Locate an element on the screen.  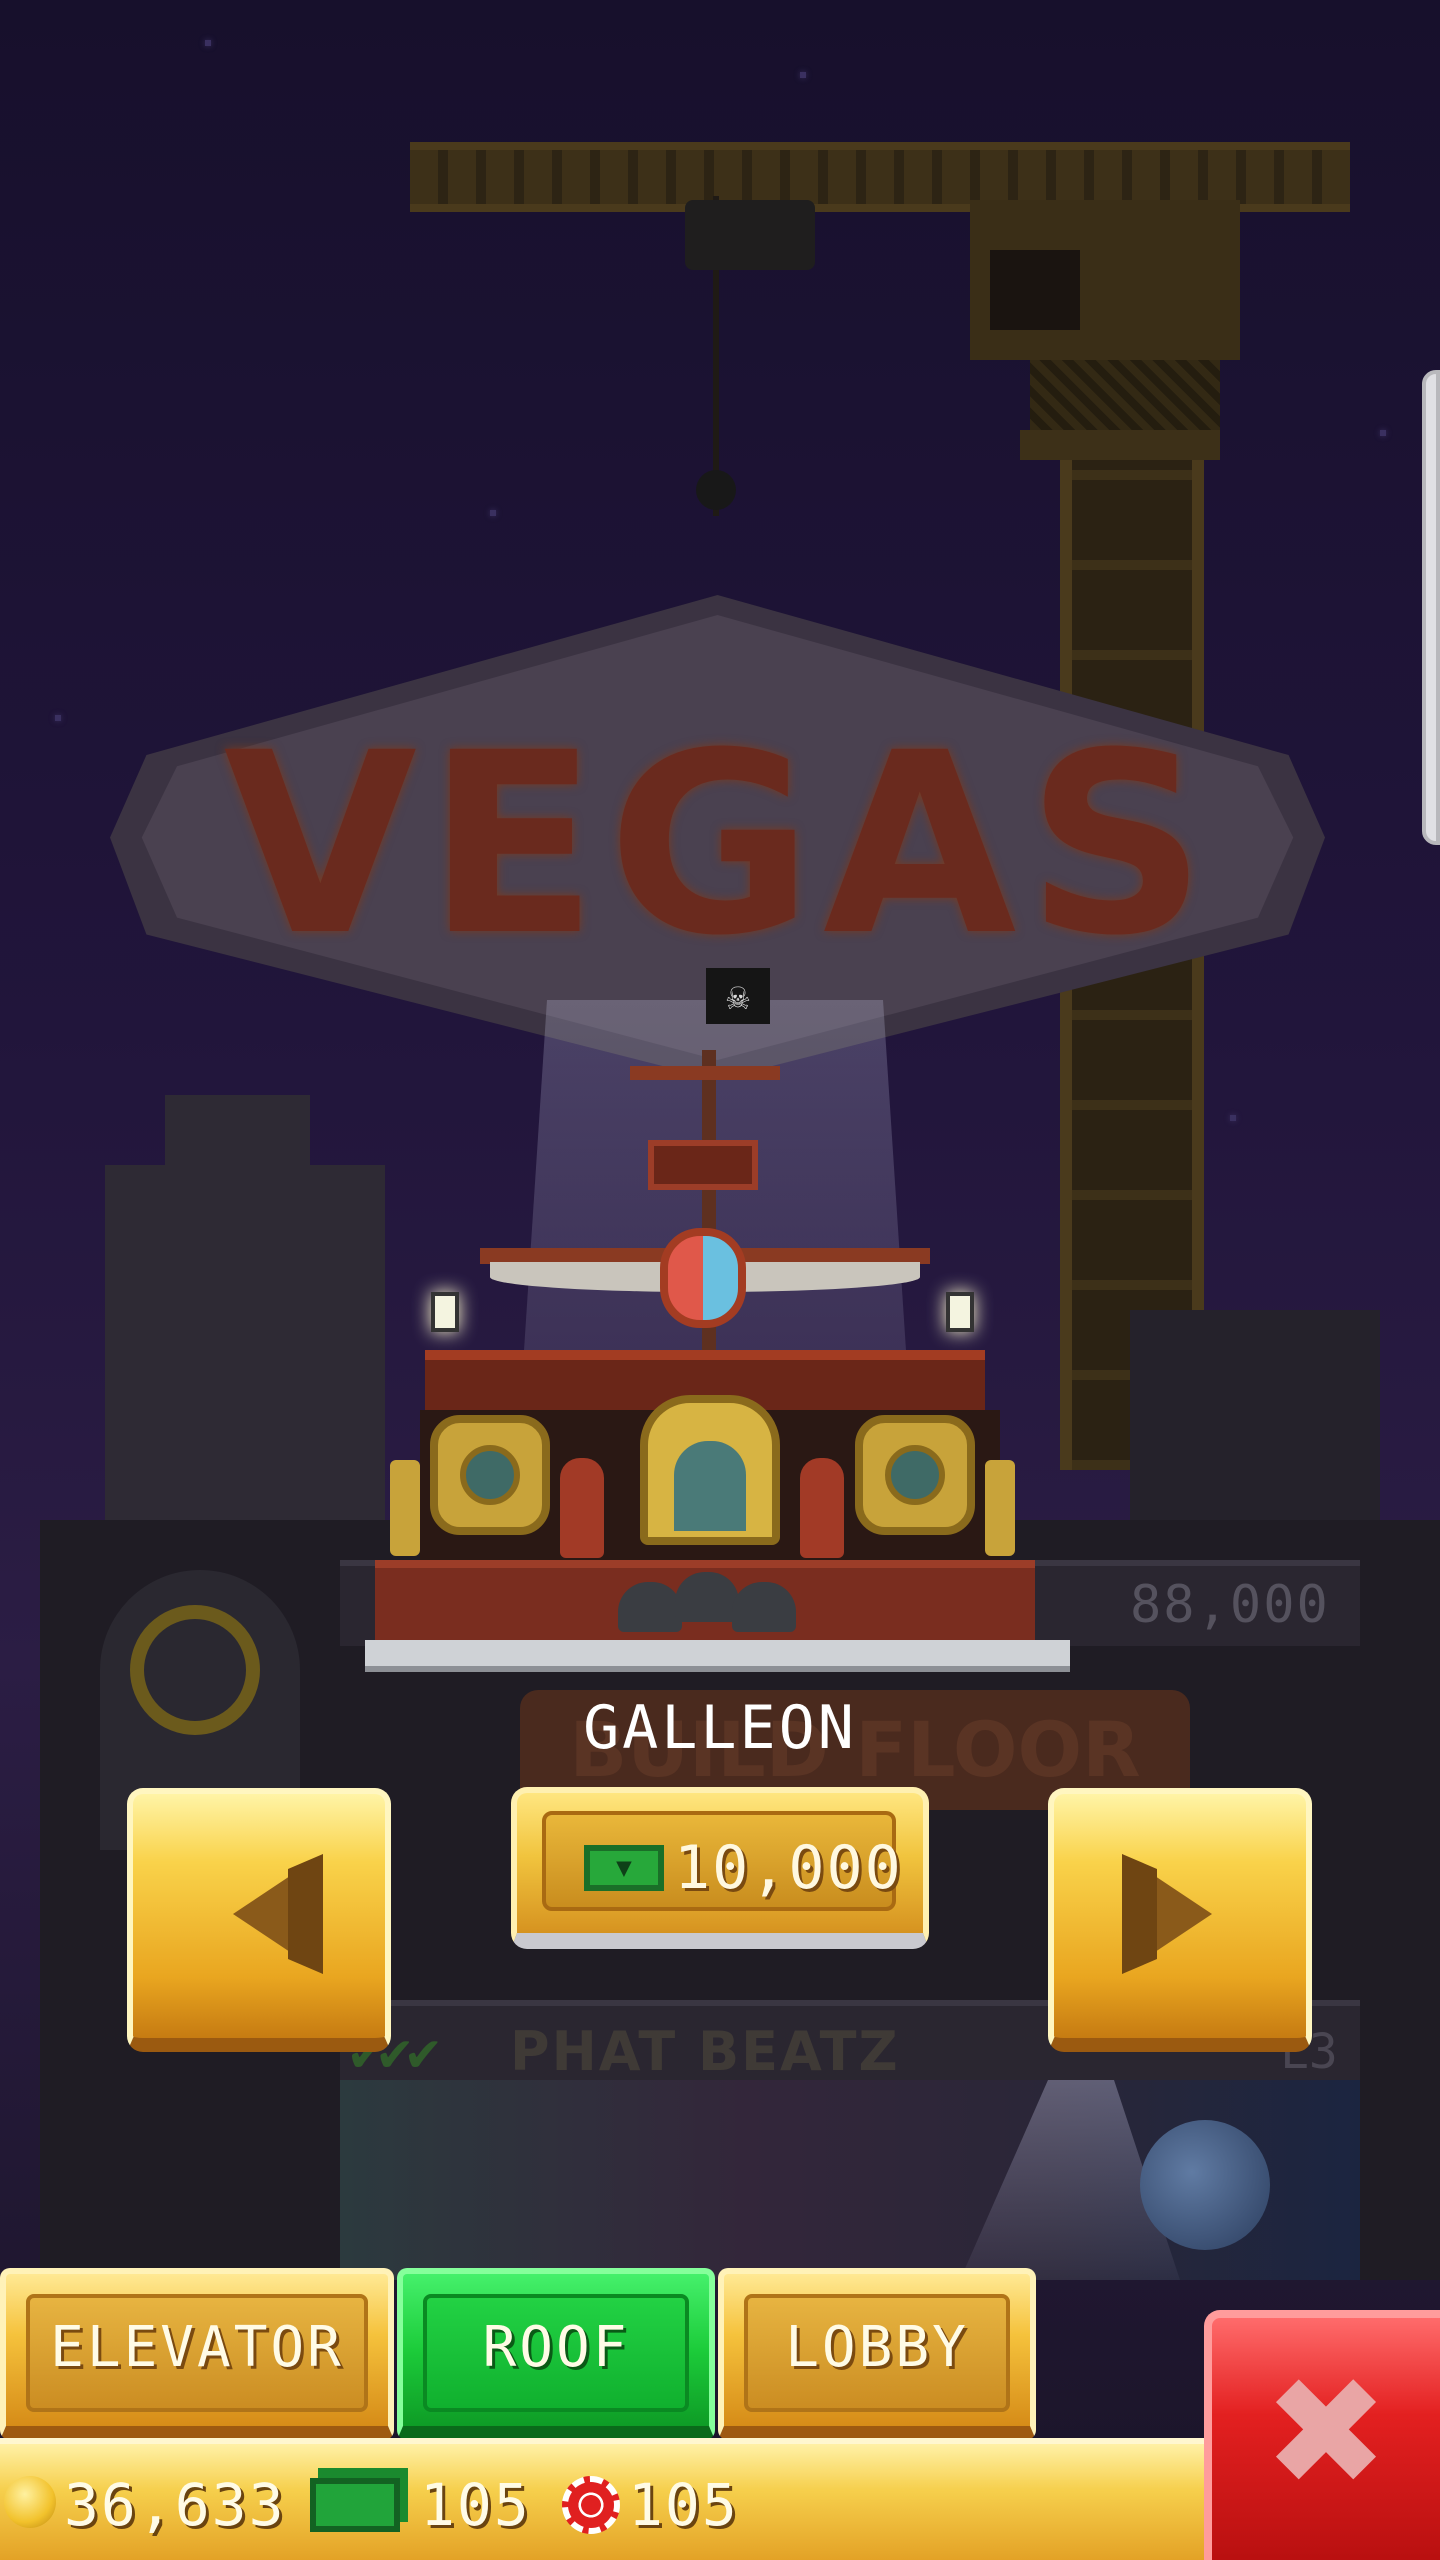
tab-lobby: LOBBY is located at coordinates (877, 2354).